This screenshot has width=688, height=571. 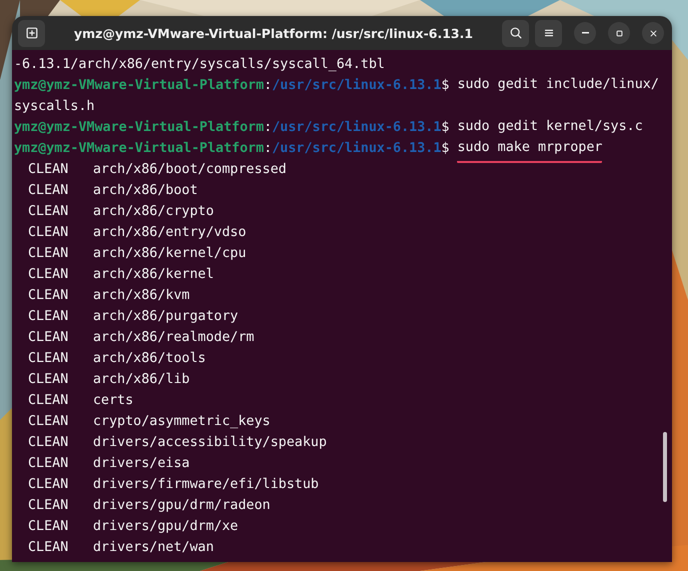 I want to click on build-path: arch/x86/entry/vdso, so click(x=169, y=233).